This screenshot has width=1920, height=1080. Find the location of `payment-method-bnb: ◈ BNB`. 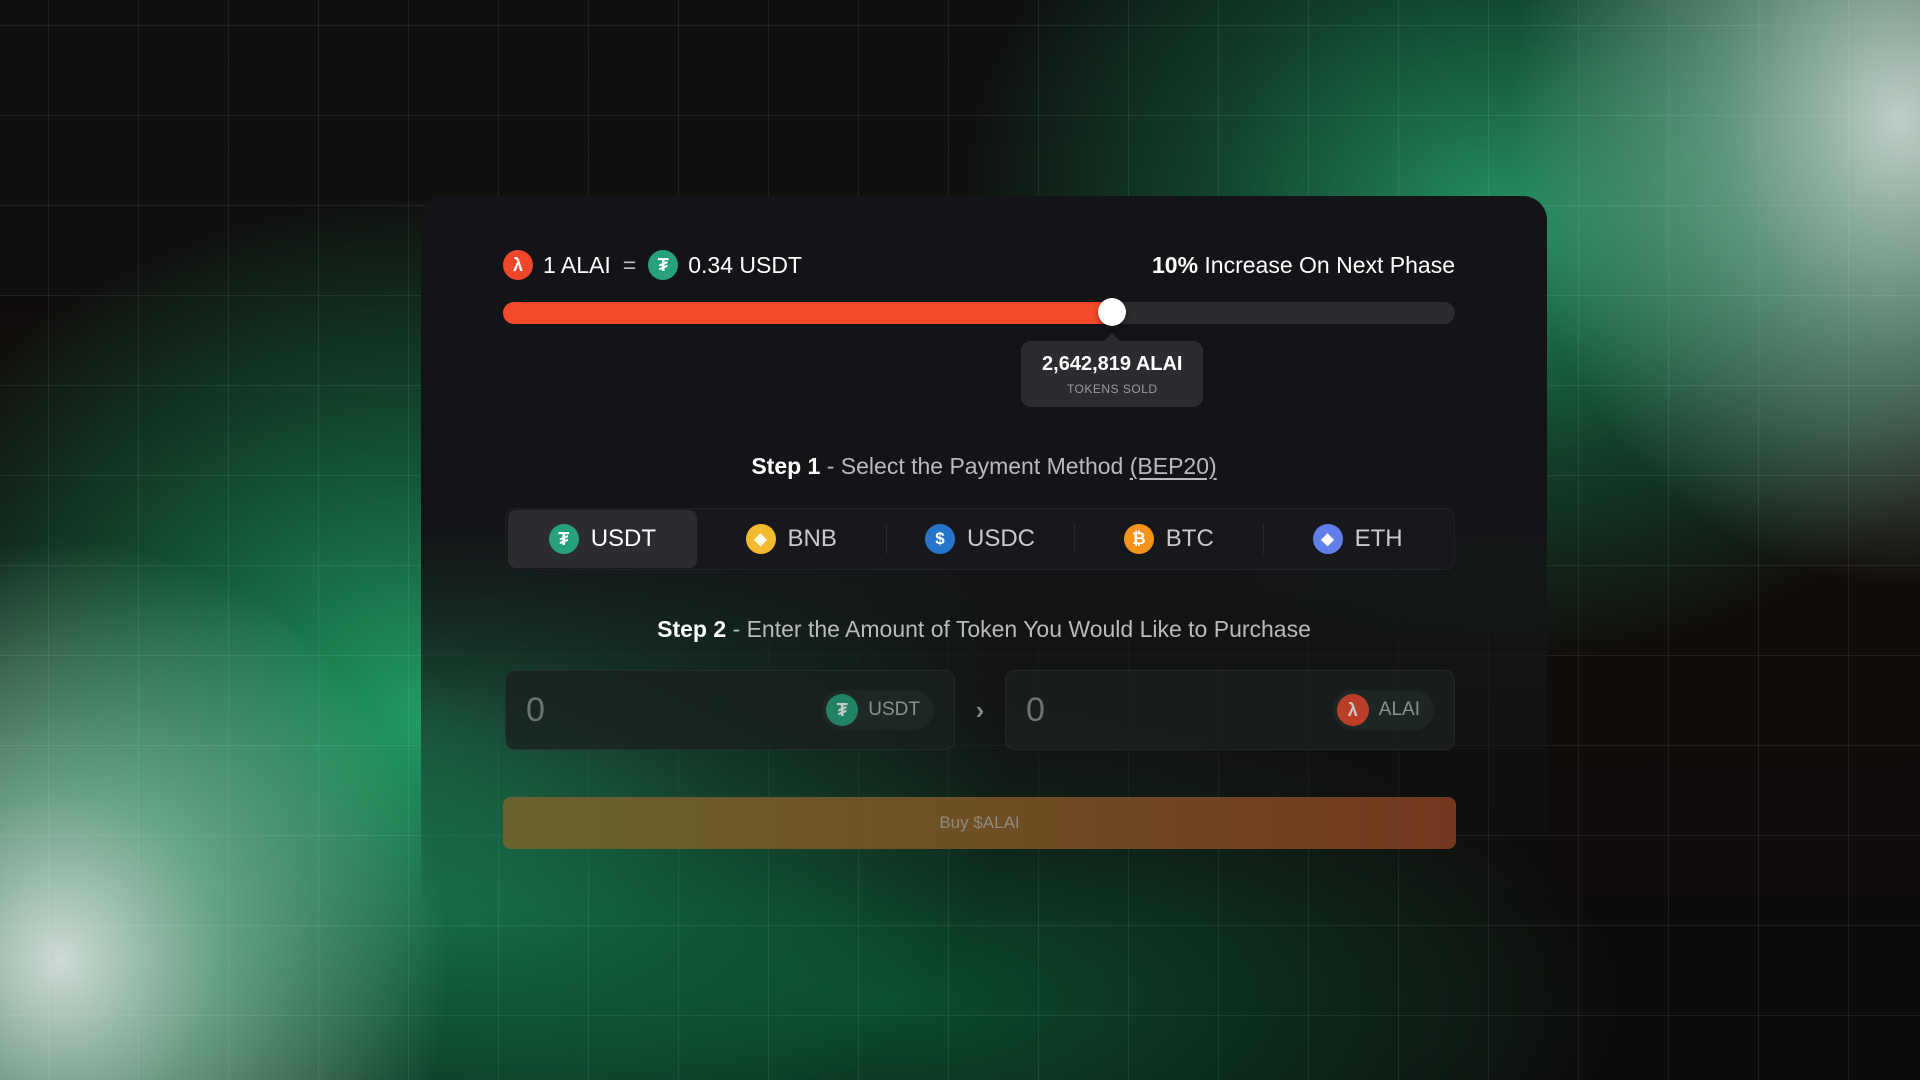

payment-method-bnb: ◈ BNB is located at coordinates (791, 539).